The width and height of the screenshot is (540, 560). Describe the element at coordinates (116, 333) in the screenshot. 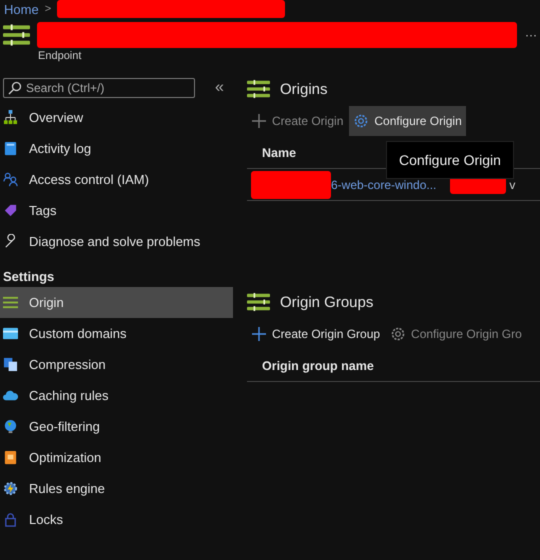

I see `menu-item: Custom domains` at that location.